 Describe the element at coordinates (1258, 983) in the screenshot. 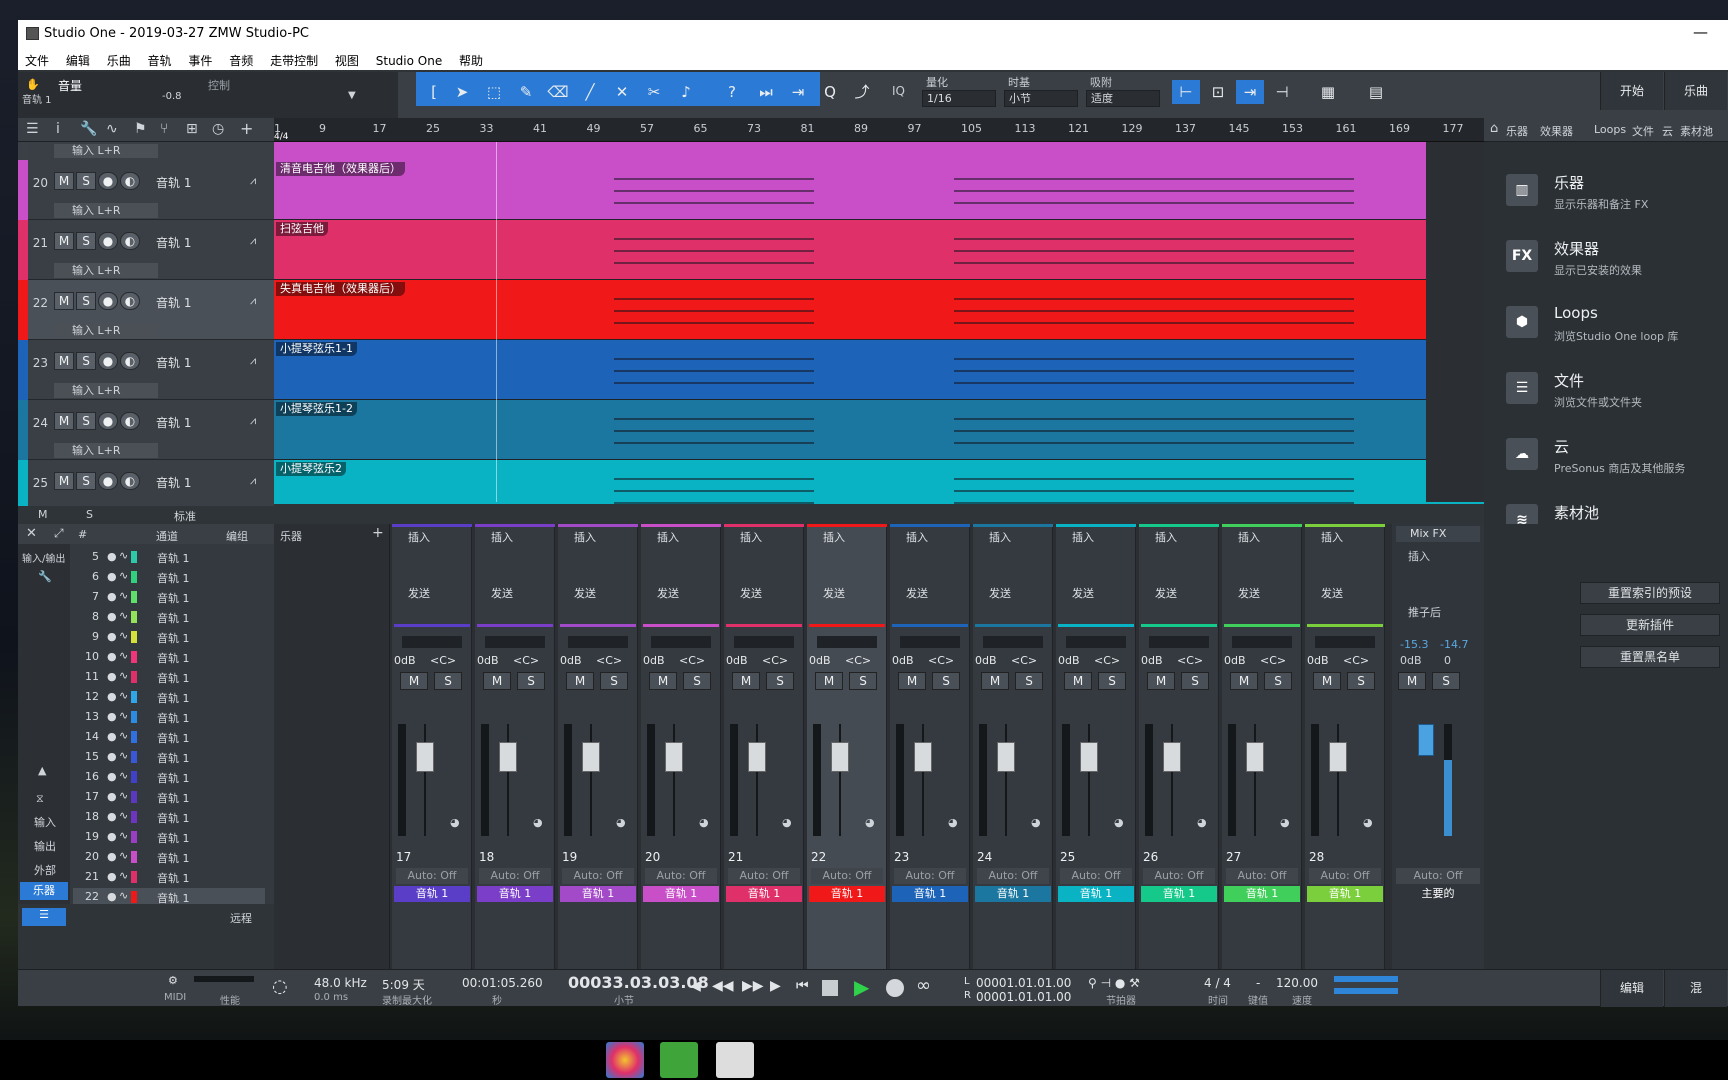

I see `key-value: -` at that location.